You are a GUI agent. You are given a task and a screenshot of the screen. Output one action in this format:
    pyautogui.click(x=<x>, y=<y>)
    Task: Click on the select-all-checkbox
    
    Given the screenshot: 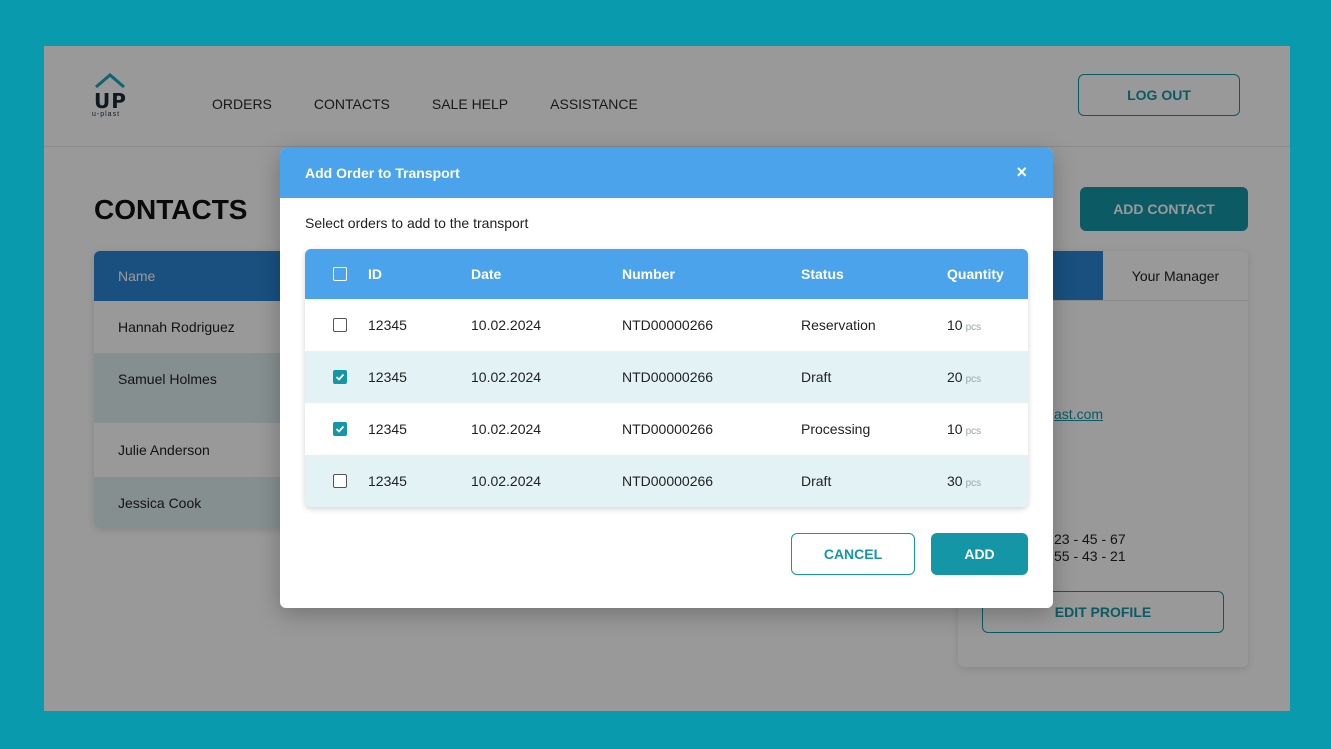 What is the action you would take?
    pyautogui.click(x=340, y=274)
    